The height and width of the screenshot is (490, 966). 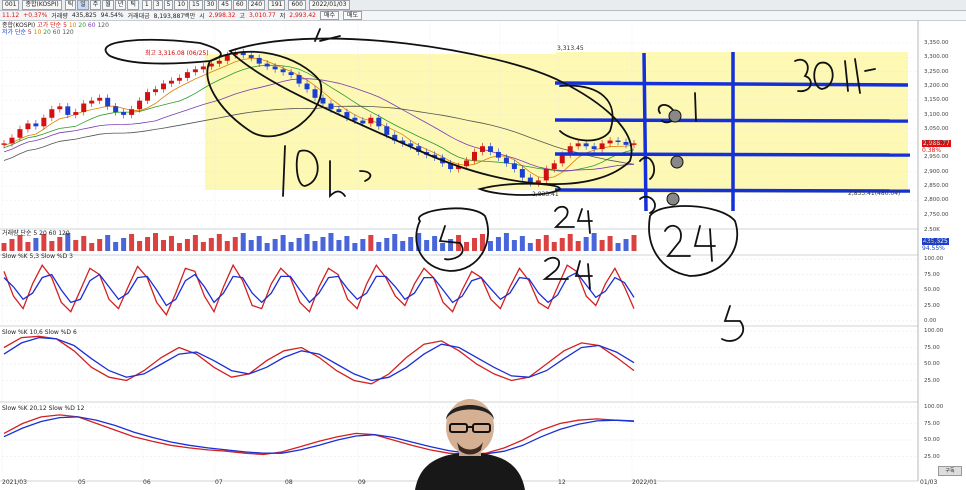 I want to click on high-note: 최고 3,316.08 (06/25), so click(x=177, y=53).